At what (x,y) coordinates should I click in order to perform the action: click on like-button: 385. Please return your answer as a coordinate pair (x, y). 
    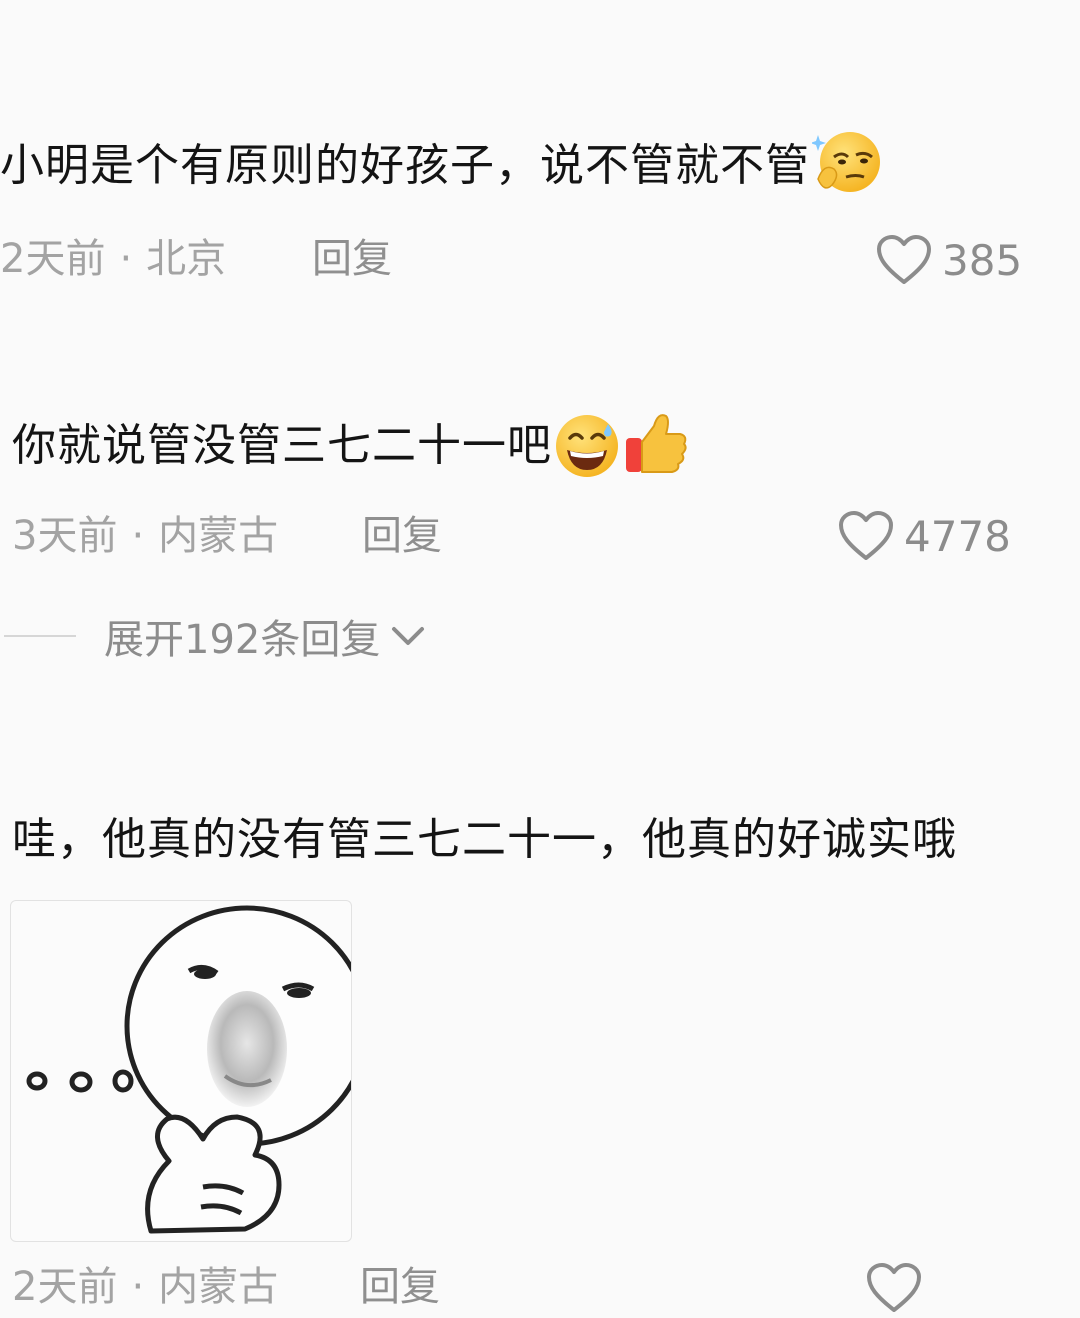
    Looking at the image, I should click on (949, 260).